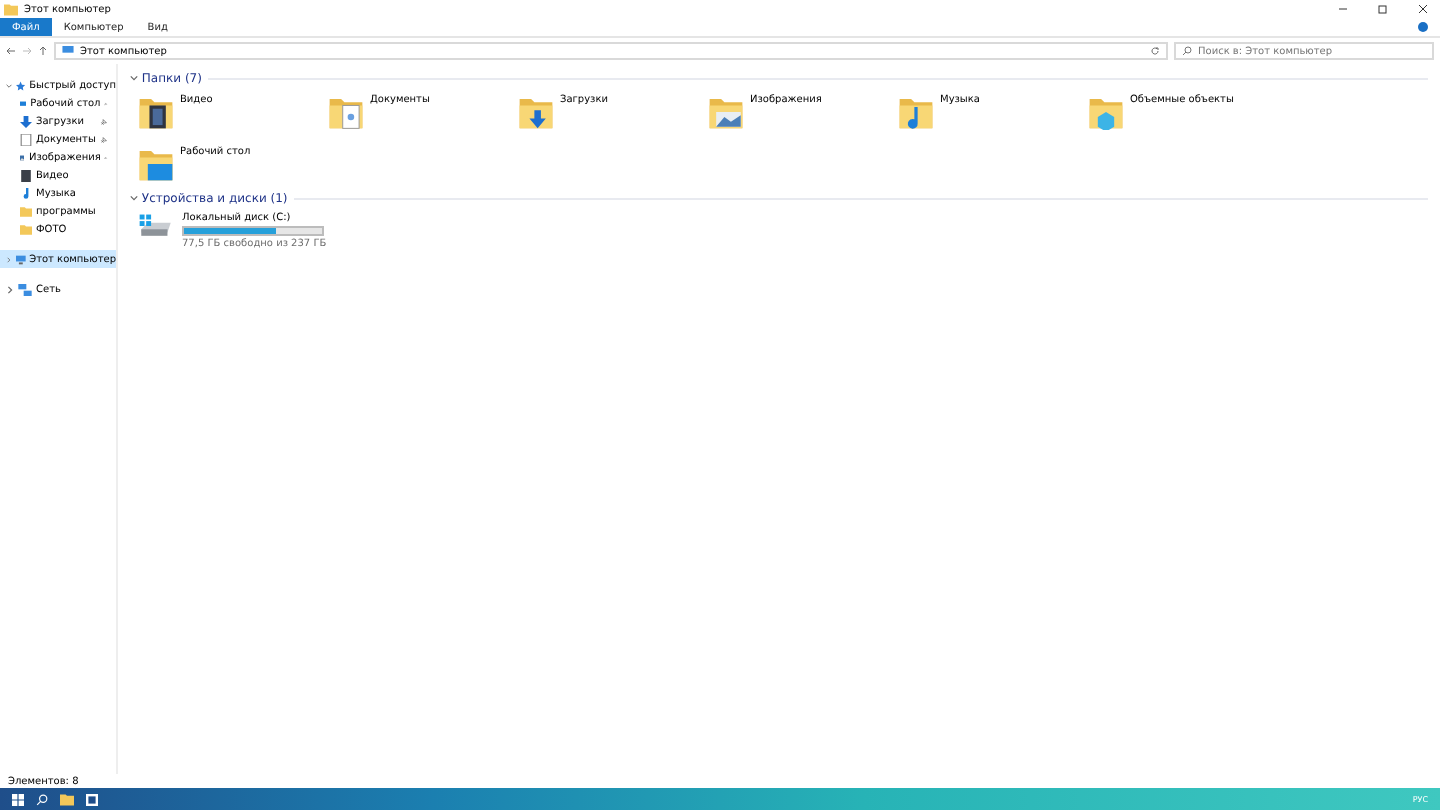 This screenshot has height=810, width=1440. What do you see at coordinates (26, 139) in the screenshot?
I see `document-icon` at bounding box center [26, 139].